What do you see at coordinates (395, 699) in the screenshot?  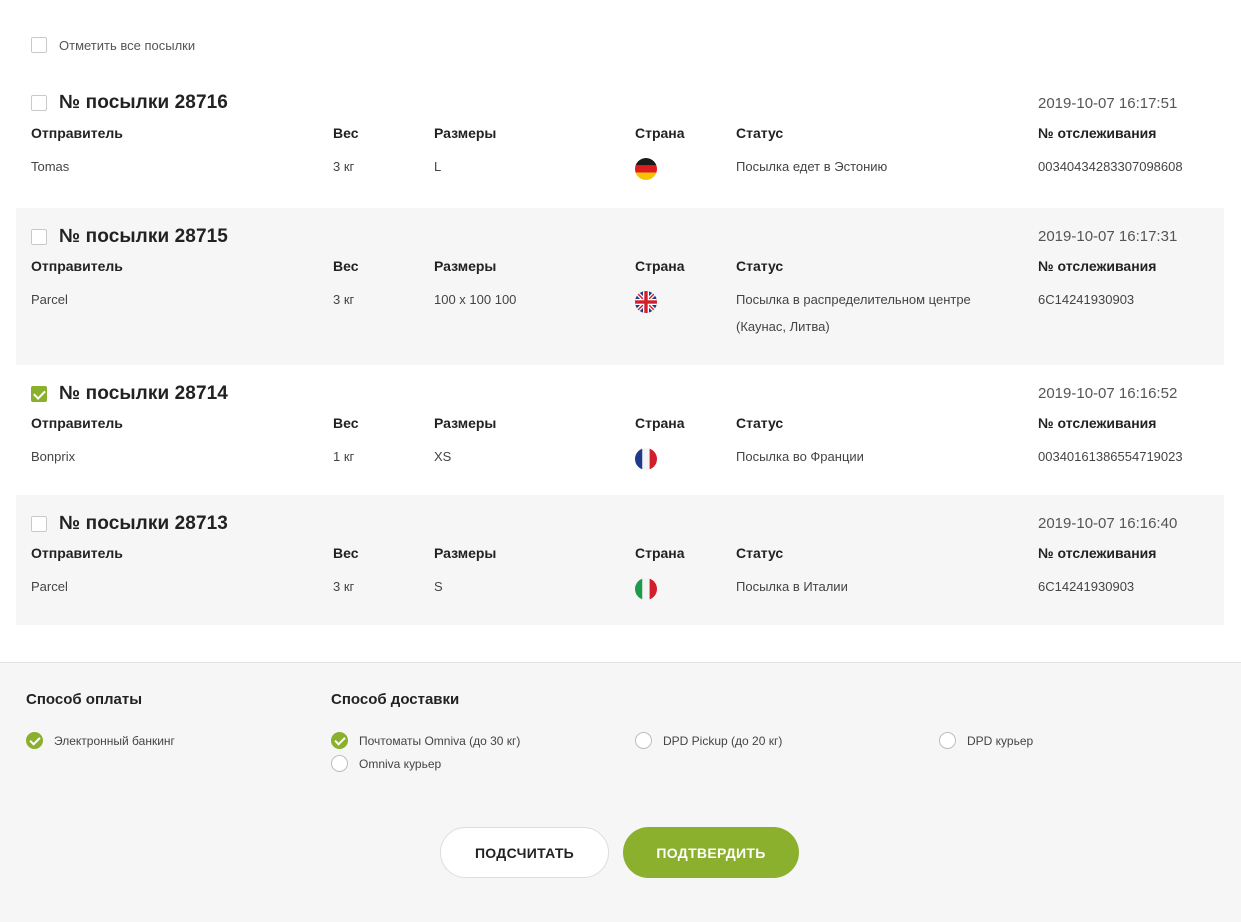 I see `delivery-heading: Способ доставки` at bounding box center [395, 699].